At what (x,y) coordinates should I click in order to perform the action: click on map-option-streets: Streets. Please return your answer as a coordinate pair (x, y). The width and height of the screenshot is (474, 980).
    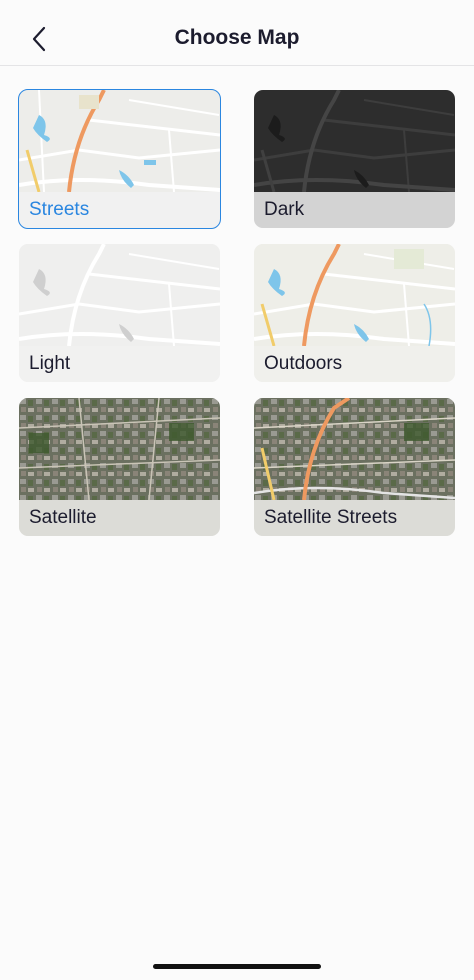
    Looking at the image, I should click on (119, 159).